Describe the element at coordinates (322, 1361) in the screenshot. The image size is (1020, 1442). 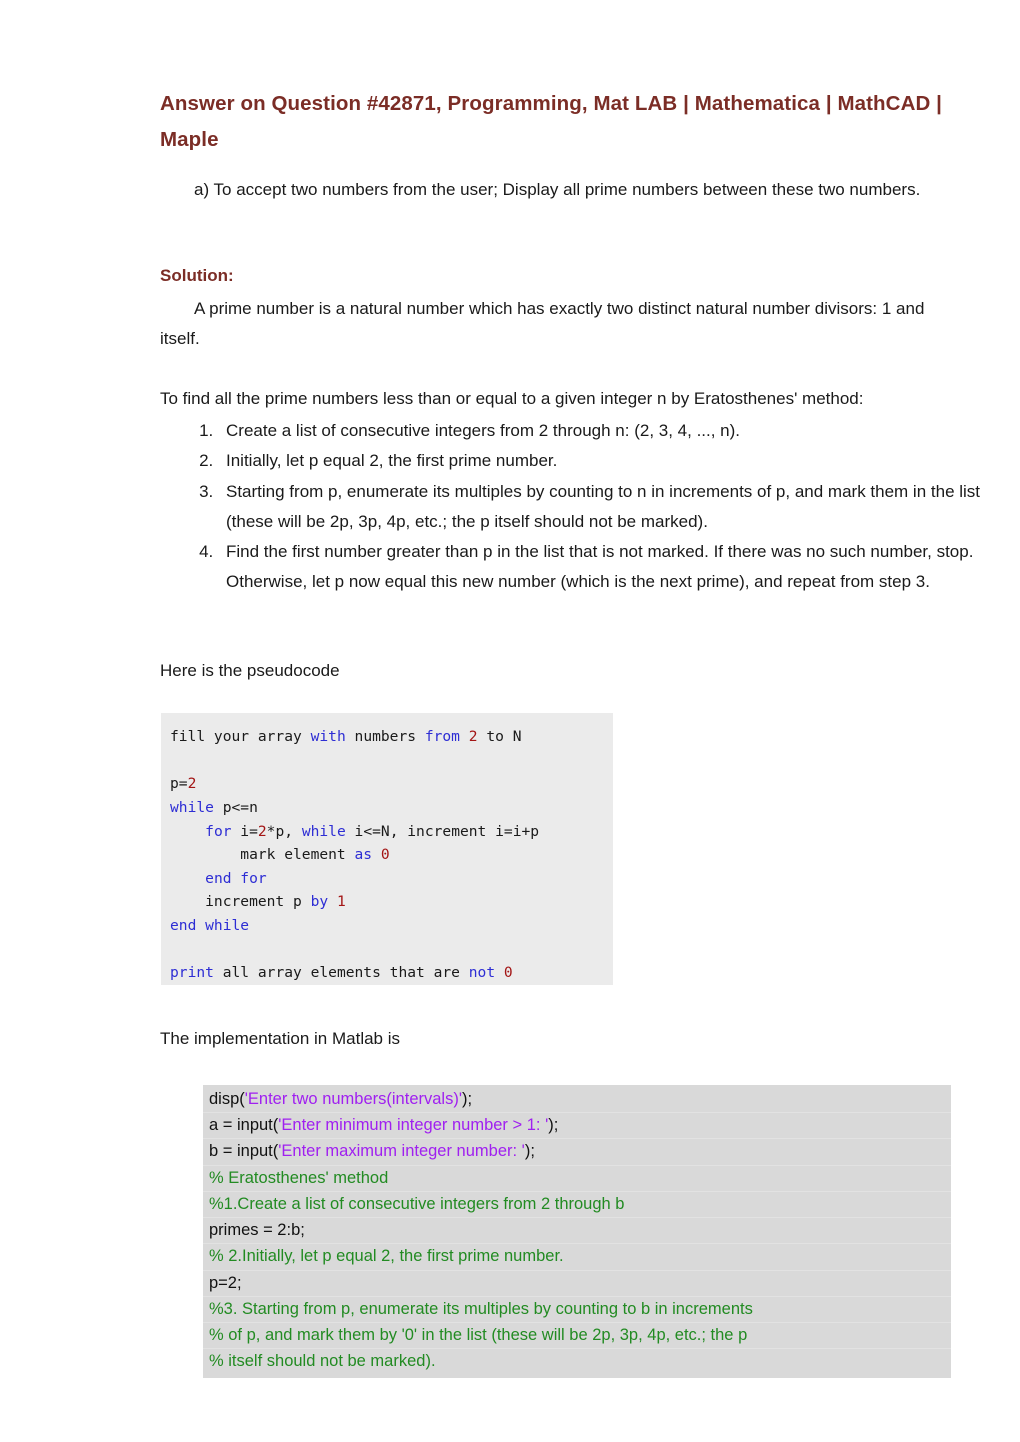
I see `code-token: % itself should not be marked).` at that location.